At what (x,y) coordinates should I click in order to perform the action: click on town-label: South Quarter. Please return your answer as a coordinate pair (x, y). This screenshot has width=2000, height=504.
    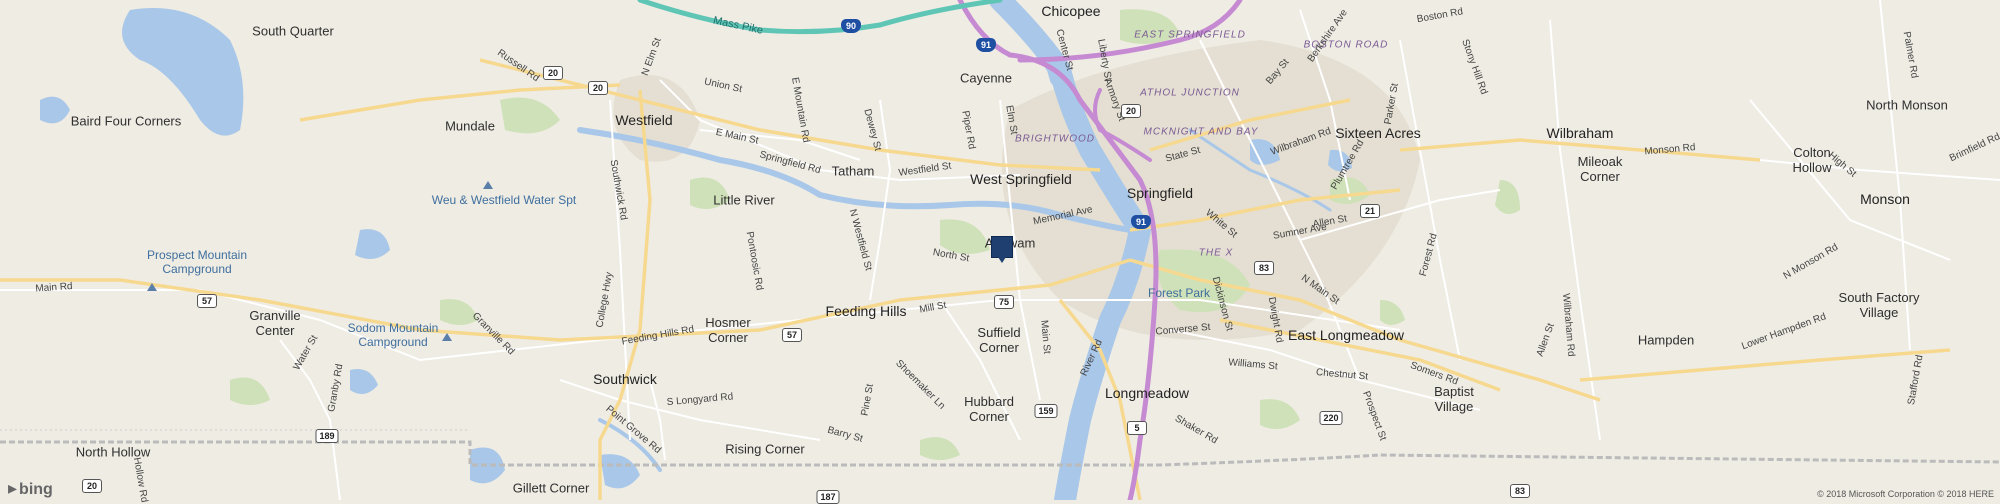
    Looking at the image, I should click on (293, 31).